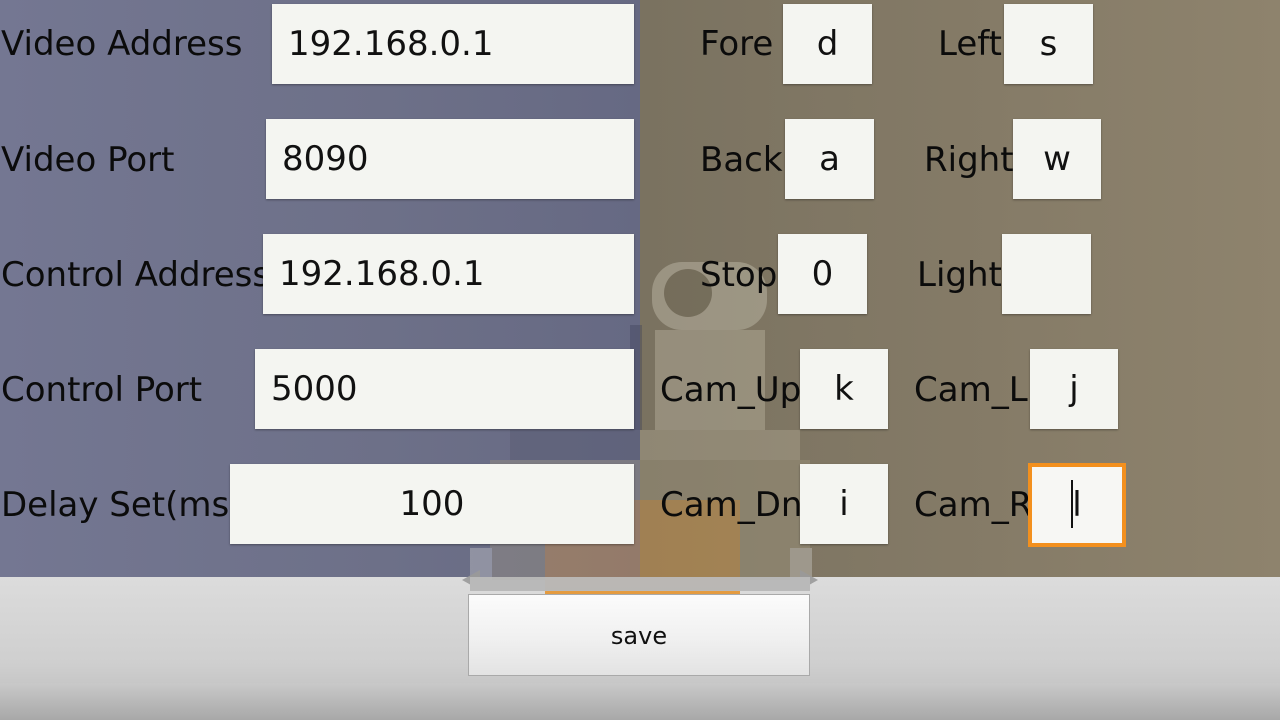 The width and height of the screenshot is (1280, 720). Describe the element at coordinates (969, 160) in the screenshot. I see `right-label: Right` at that location.